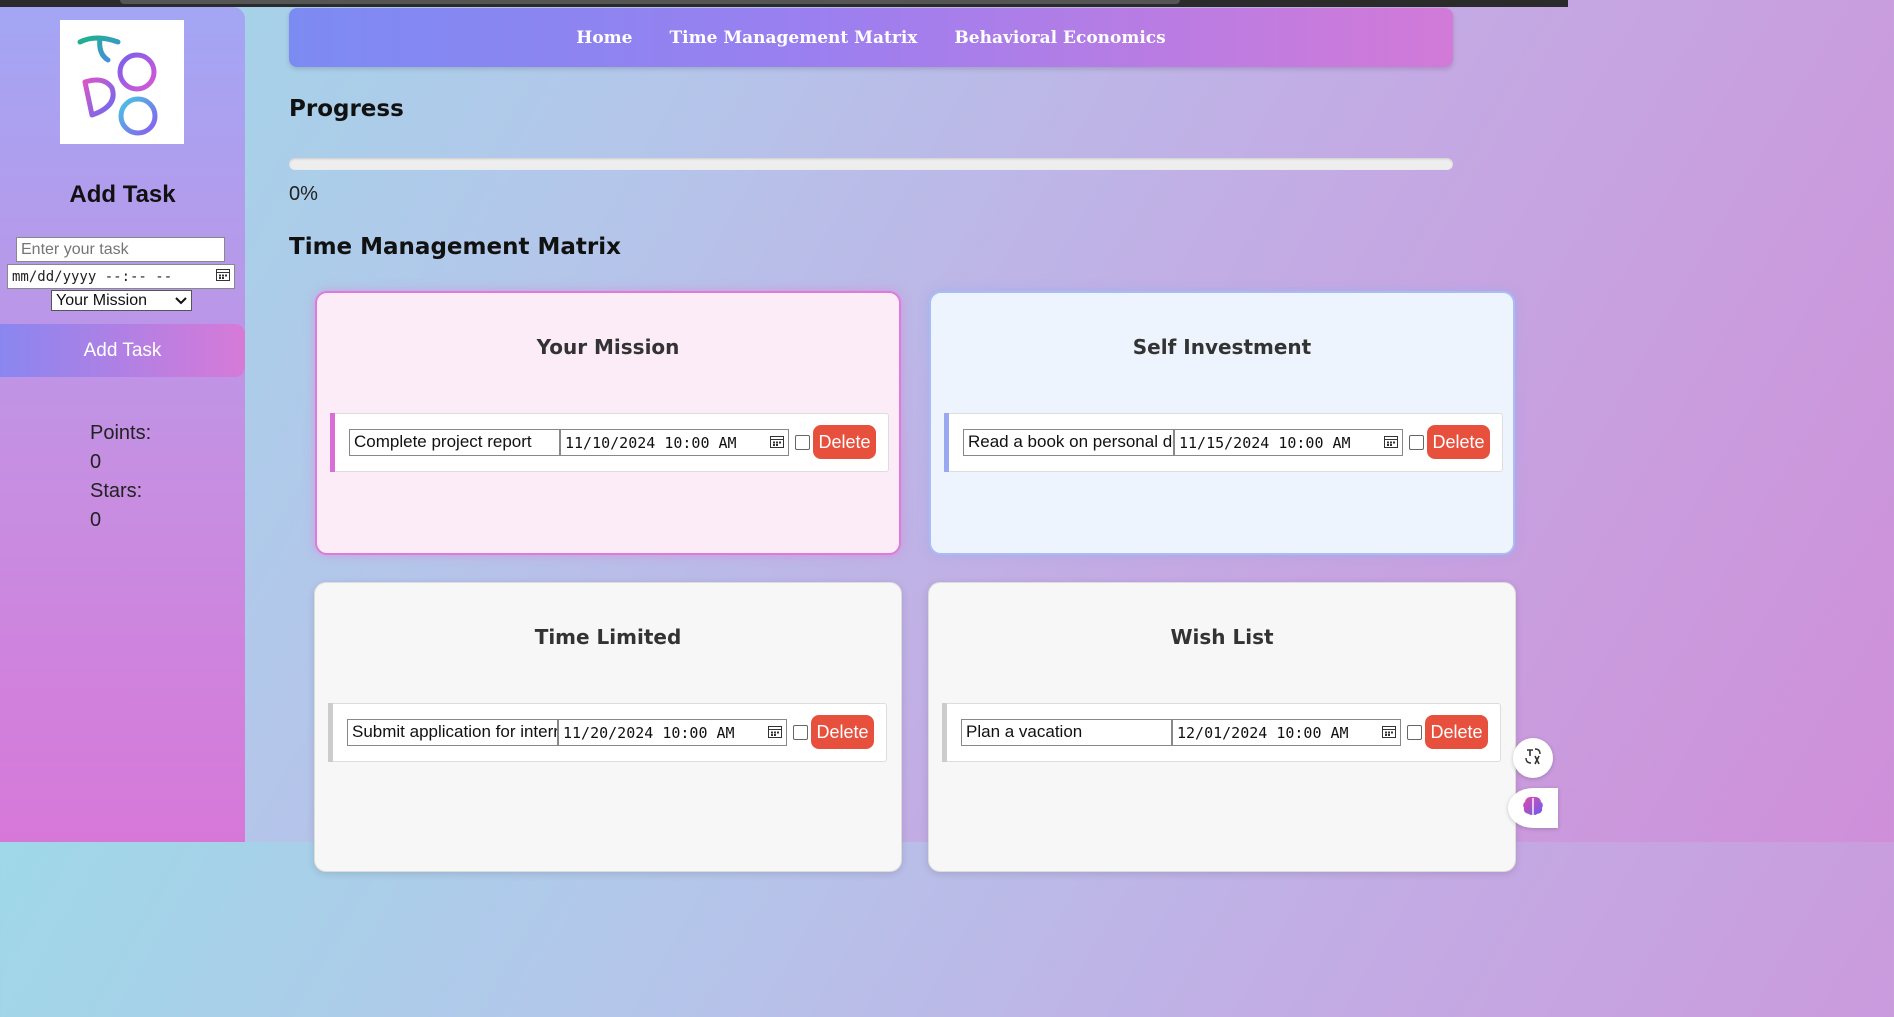 The width and height of the screenshot is (1894, 1017). What do you see at coordinates (1222, 637) in the screenshot?
I see `quadrant-title: Wish List` at bounding box center [1222, 637].